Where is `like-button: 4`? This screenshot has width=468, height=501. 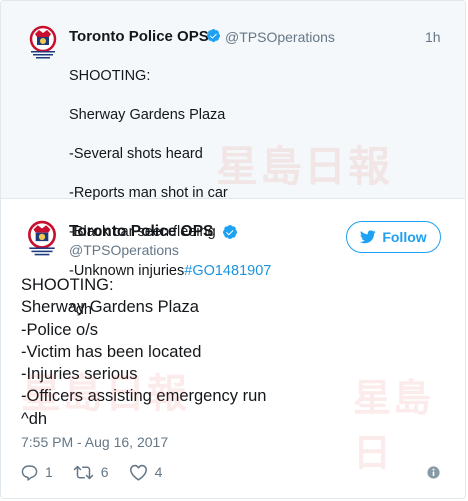
like-button: 4 is located at coordinates (146, 472).